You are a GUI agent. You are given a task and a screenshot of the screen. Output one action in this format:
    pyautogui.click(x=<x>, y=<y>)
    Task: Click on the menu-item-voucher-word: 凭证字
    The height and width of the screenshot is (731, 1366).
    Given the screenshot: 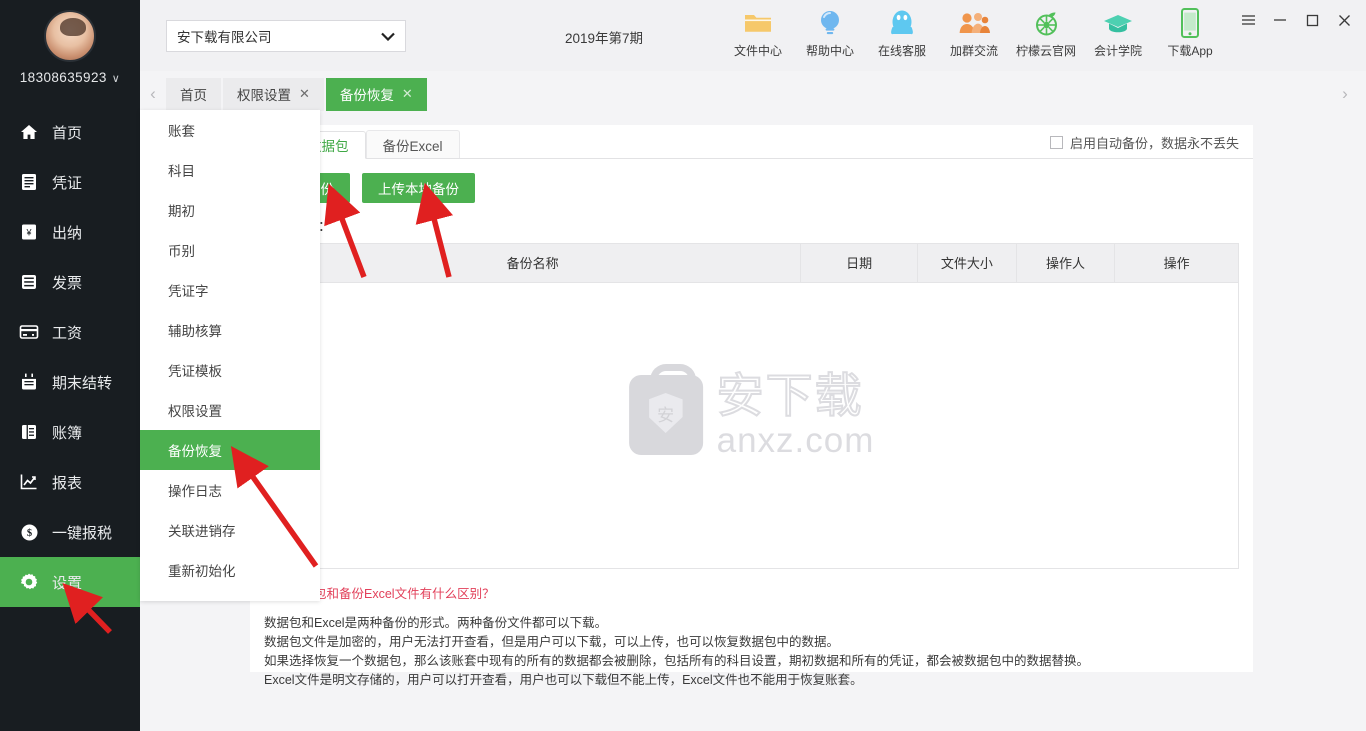 What is the action you would take?
    pyautogui.click(x=230, y=290)
    